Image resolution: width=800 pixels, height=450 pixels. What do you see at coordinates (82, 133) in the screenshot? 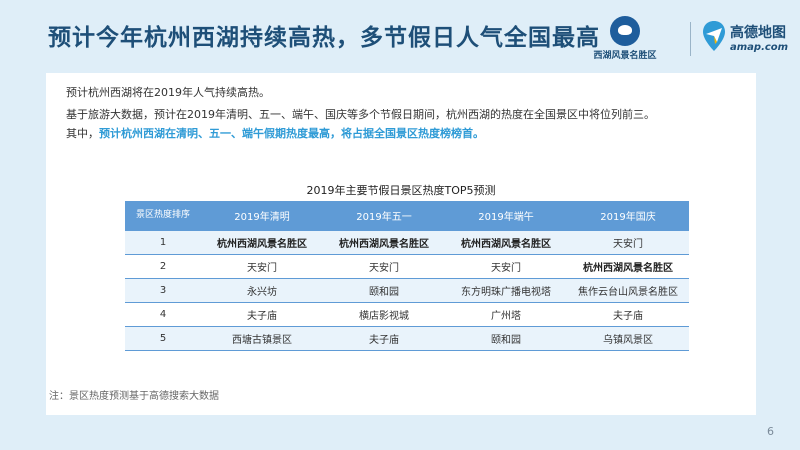
I see `paragraph-3-prefix: 其中，` at bounding box center [82, 133].